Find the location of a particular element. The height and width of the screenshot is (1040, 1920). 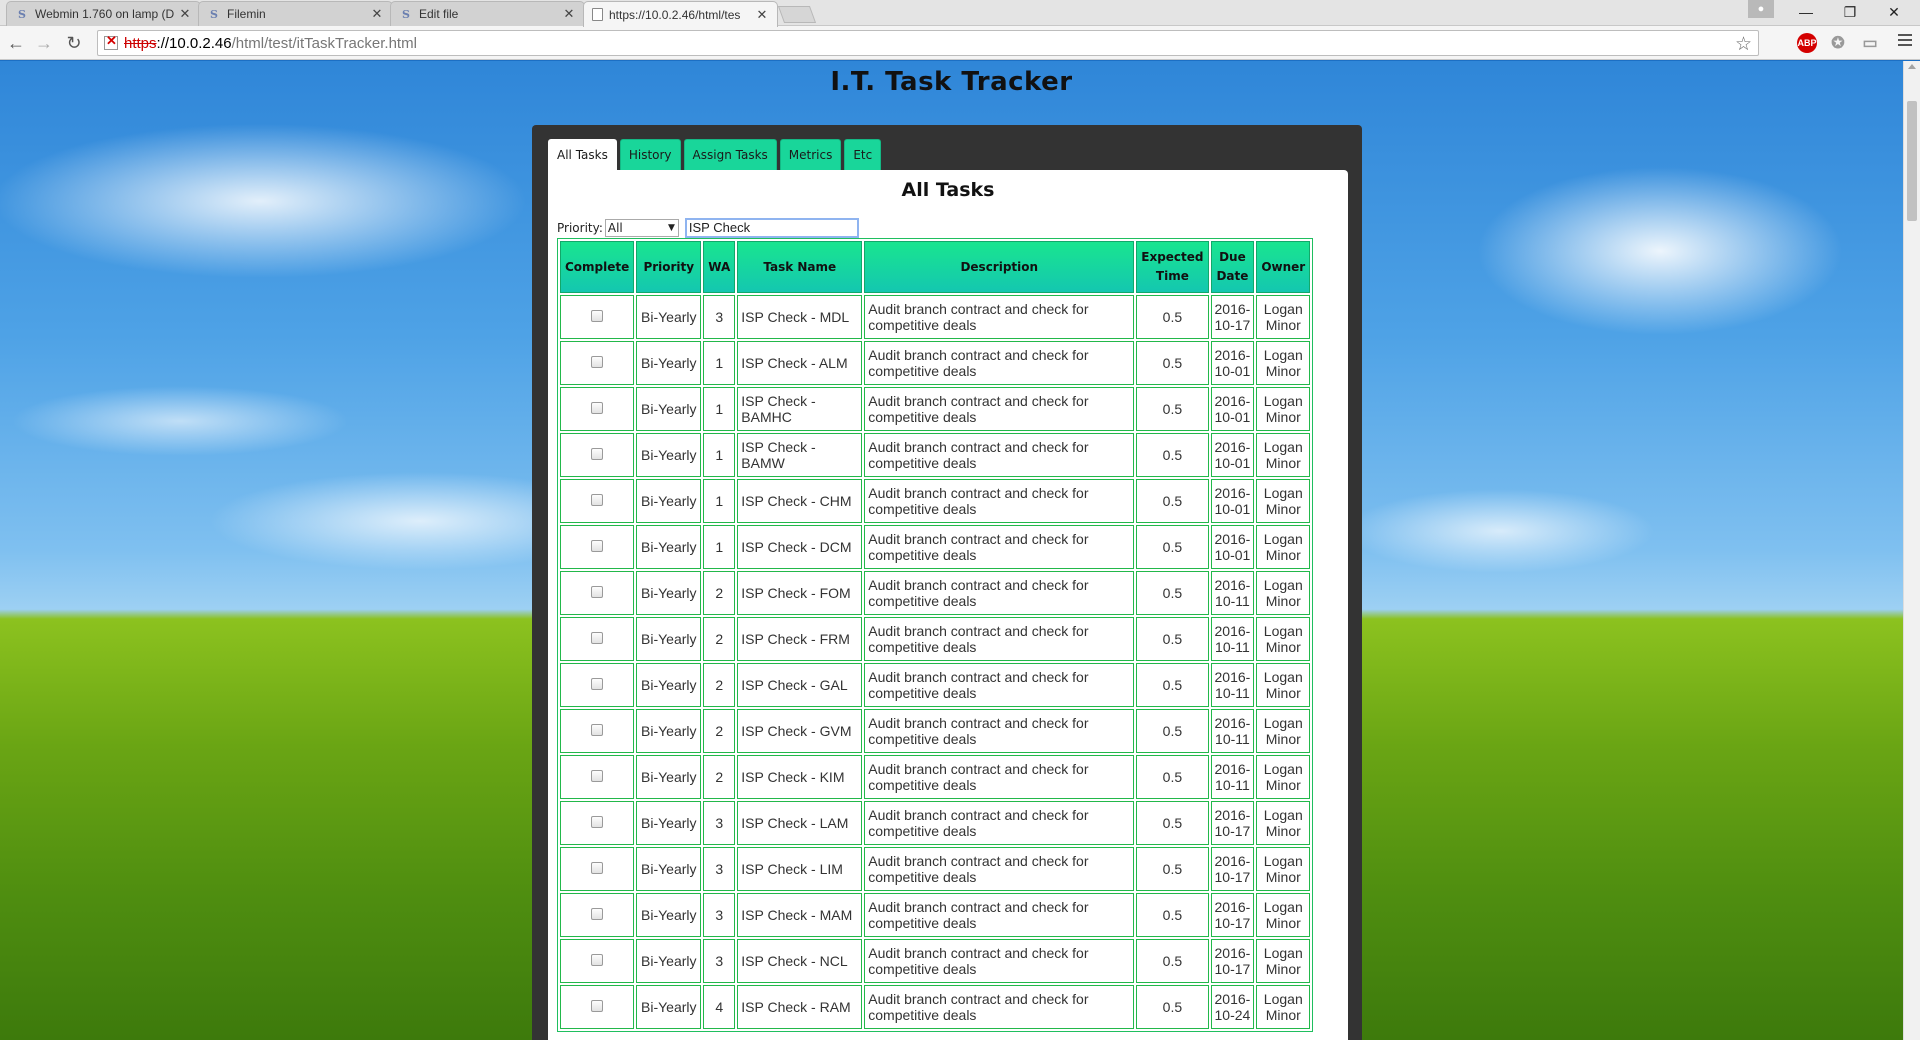

tab-history: History is located at coordinates (650, 154).